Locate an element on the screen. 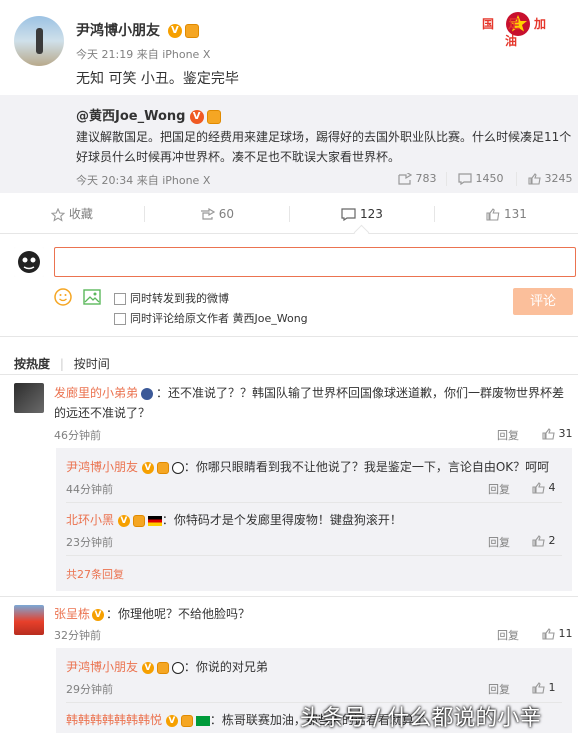  comment-item: 张呈栋 V ：你理他呢？不给他脸吗？ is located at coordinates (152, 613).